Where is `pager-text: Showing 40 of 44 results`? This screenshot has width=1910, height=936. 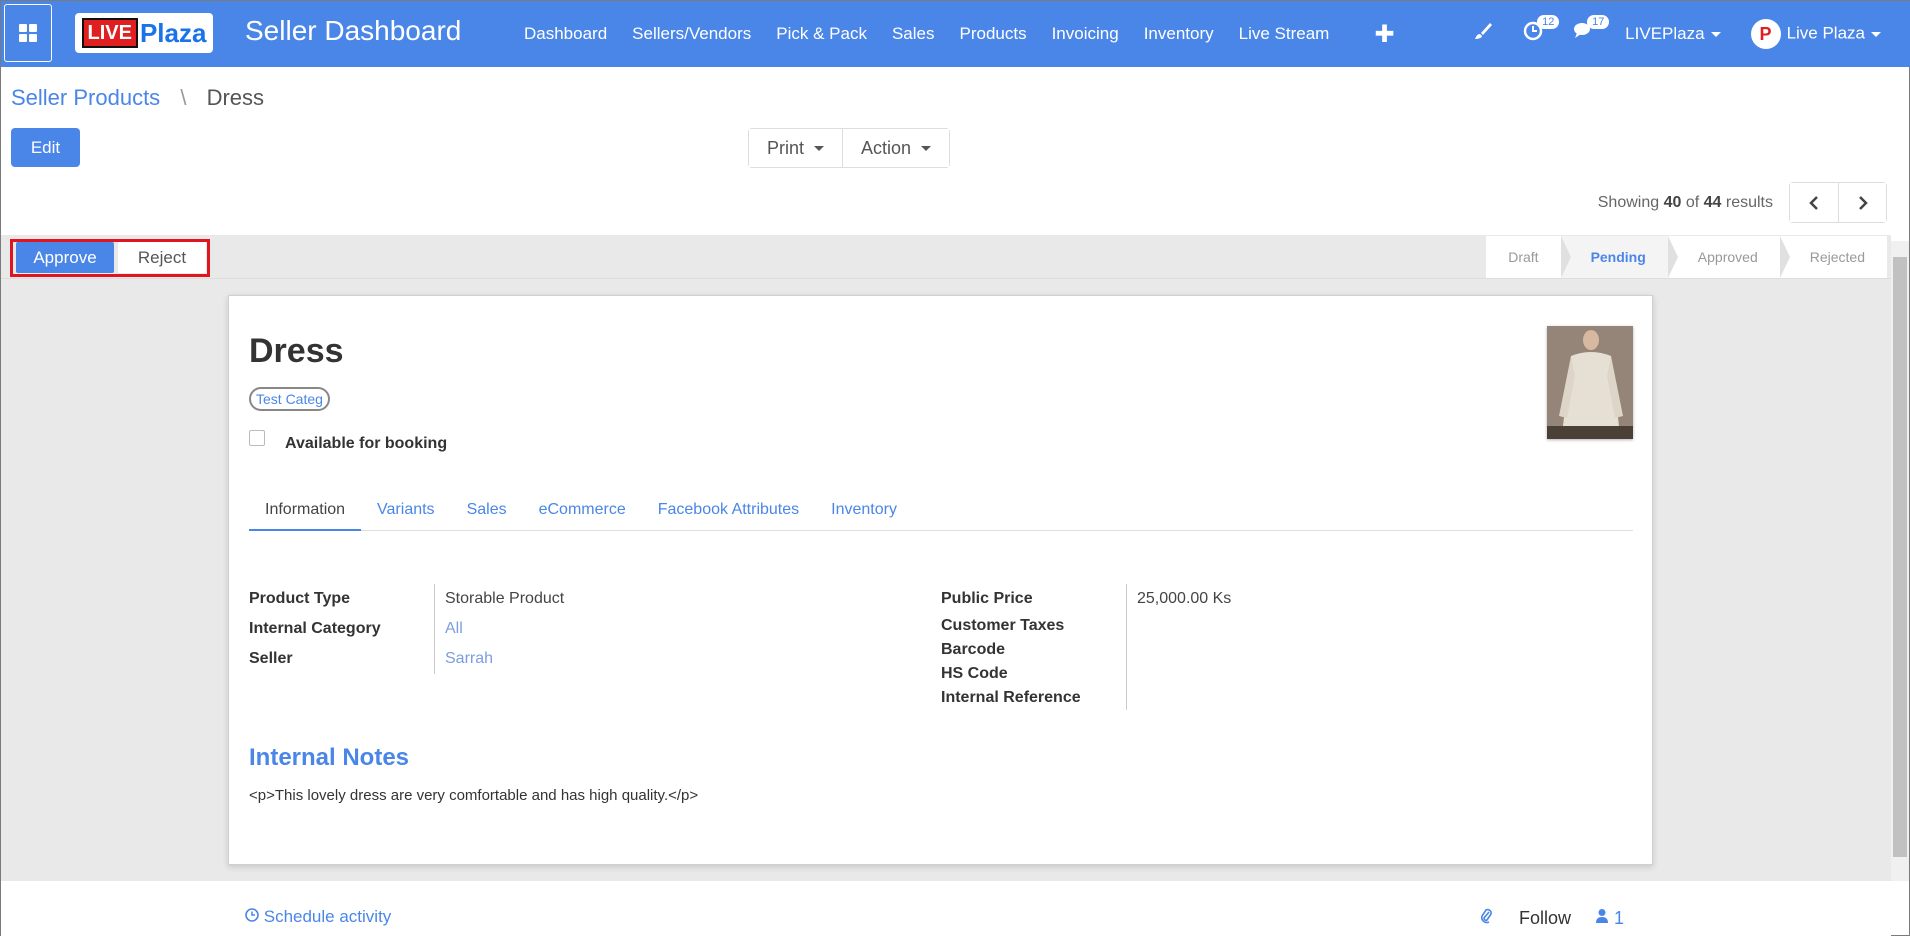 pager-text: Showing 40 of 44 results is located at coordinates (1685, 202).